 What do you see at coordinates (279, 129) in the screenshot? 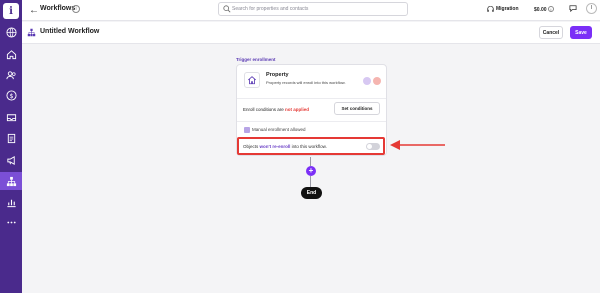
I see `manual-enrollment-label: Manual enrollment allowed` at bounding box center [279, 129].